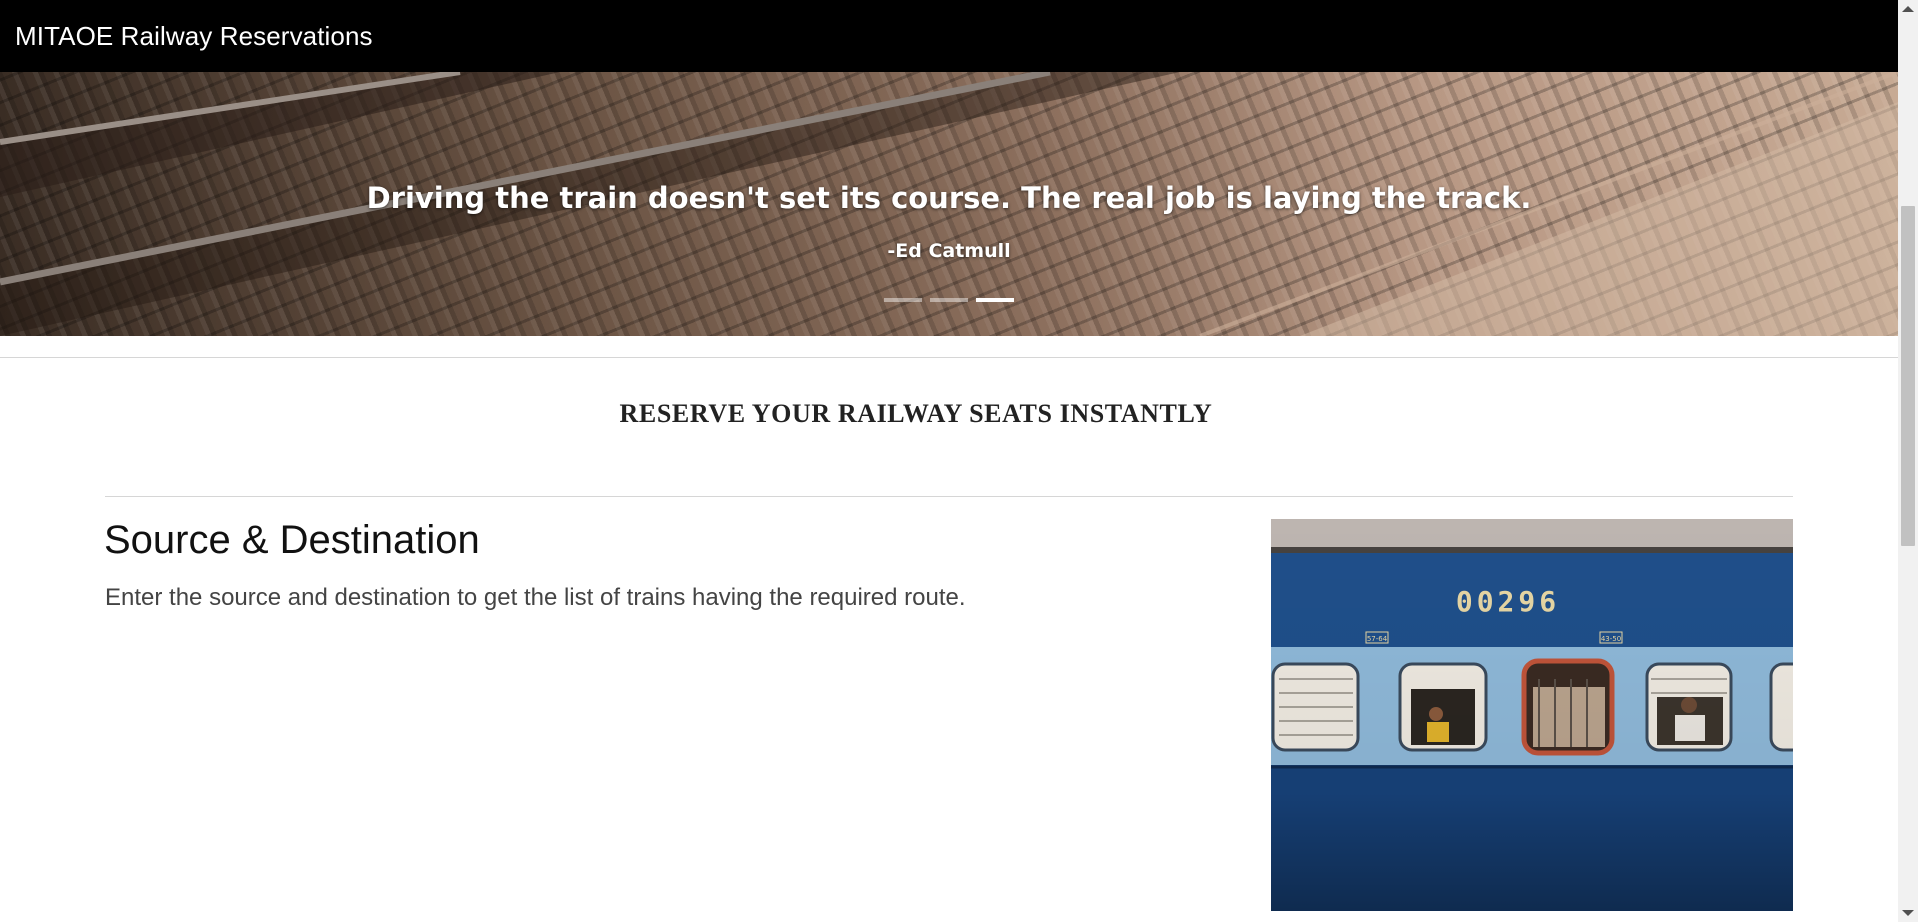 This screenshot has height=922, width=1918. Describe the element at coordinates (949, 251) in the screenshot. I see `carousel-author: -Ed Catmull` at that location.